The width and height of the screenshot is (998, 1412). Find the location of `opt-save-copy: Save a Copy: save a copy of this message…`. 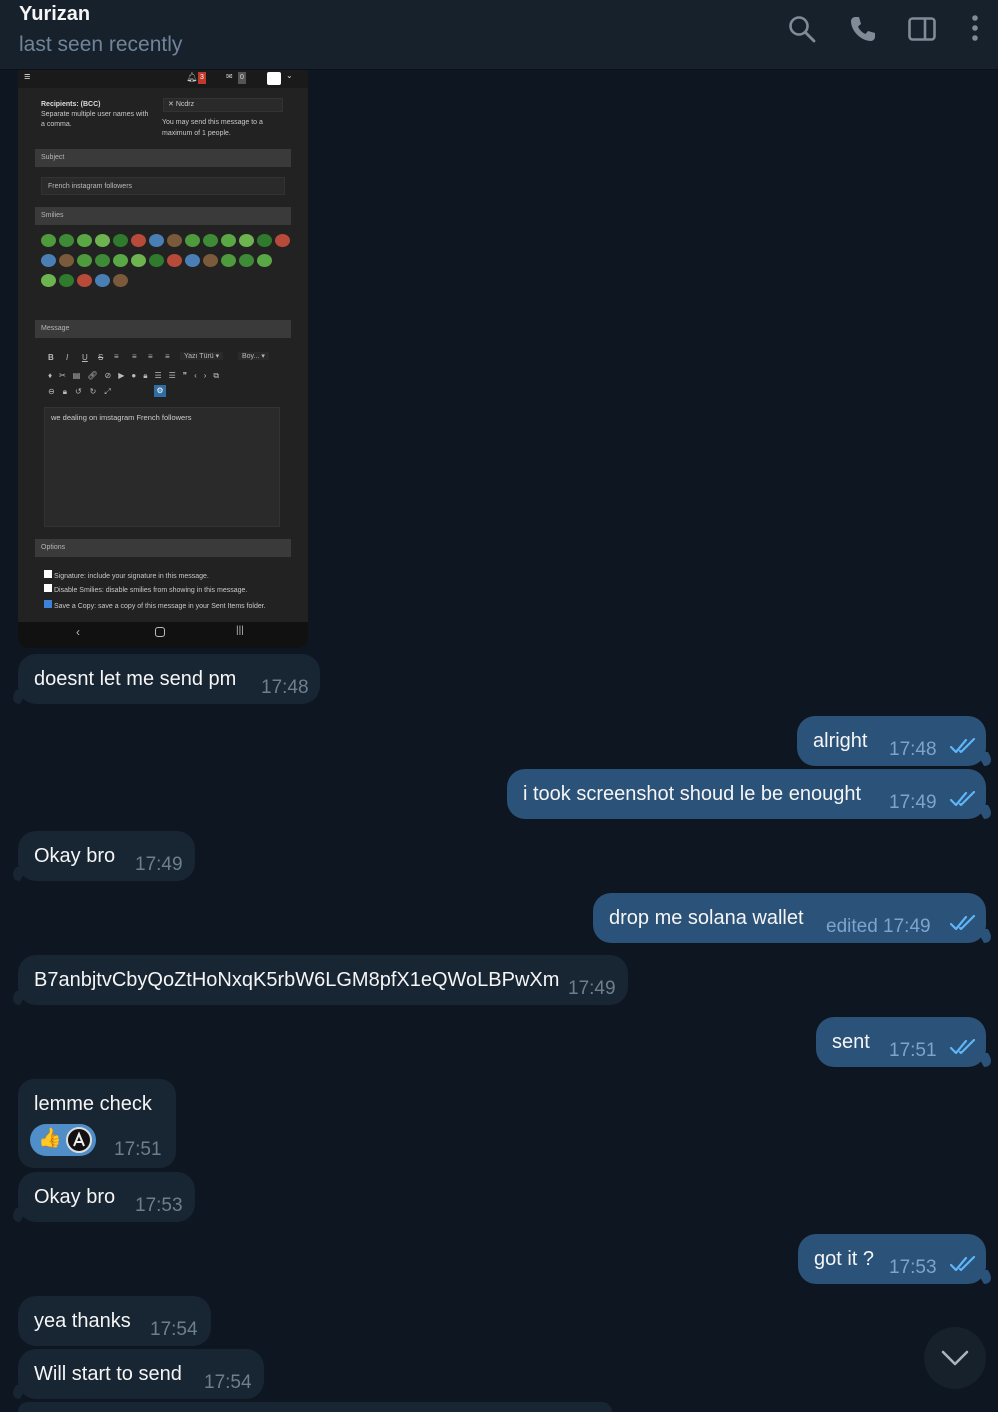

opt-save-copy: Save a Copy: save a copy of this message… is located at coordinates (164, 606).